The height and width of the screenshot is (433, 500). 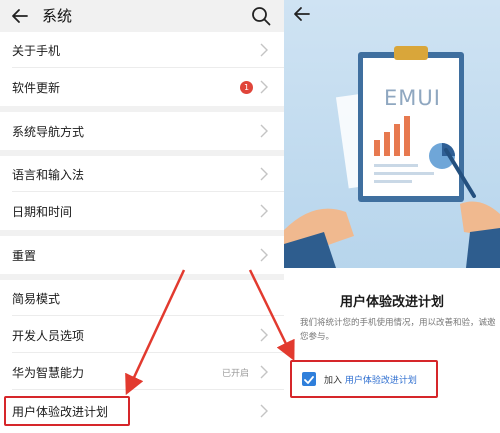 I want to click on settings-card-2: 系统导航方式, so click(x=142, y=131).